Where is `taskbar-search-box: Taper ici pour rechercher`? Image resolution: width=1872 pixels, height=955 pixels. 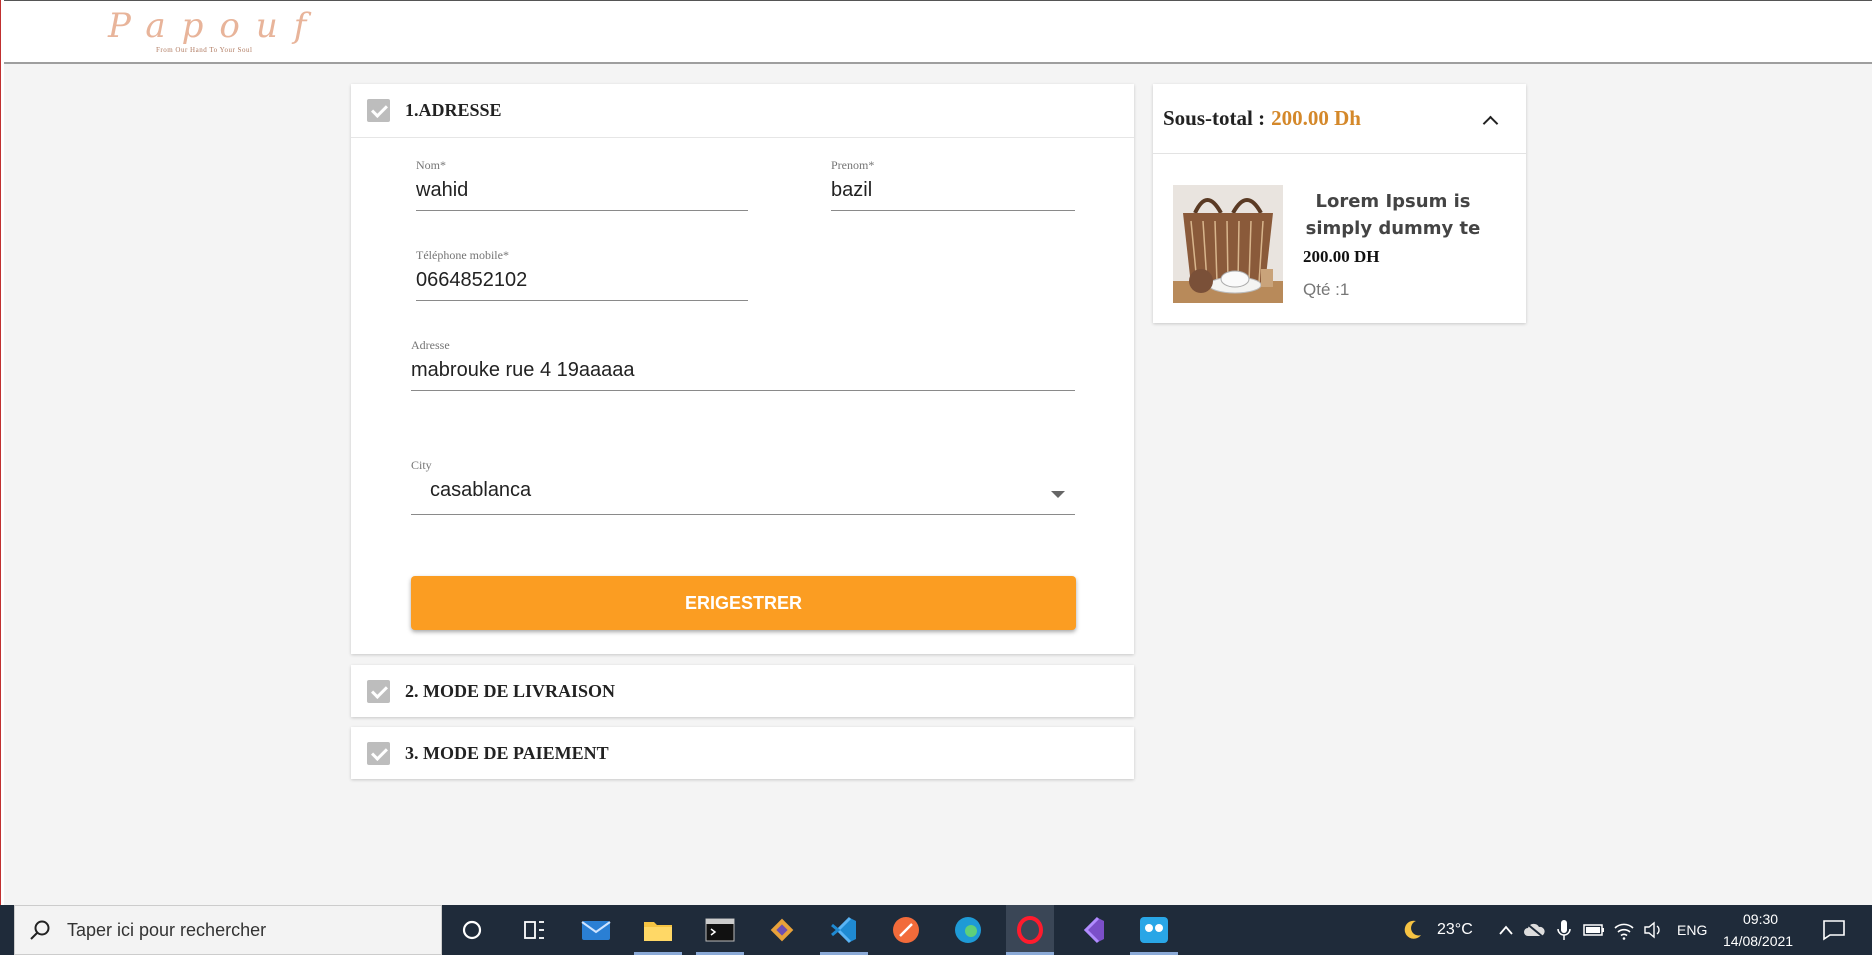 taskbar-search-box: Taper ici pour rechercher is located at coordinates (228, 930).